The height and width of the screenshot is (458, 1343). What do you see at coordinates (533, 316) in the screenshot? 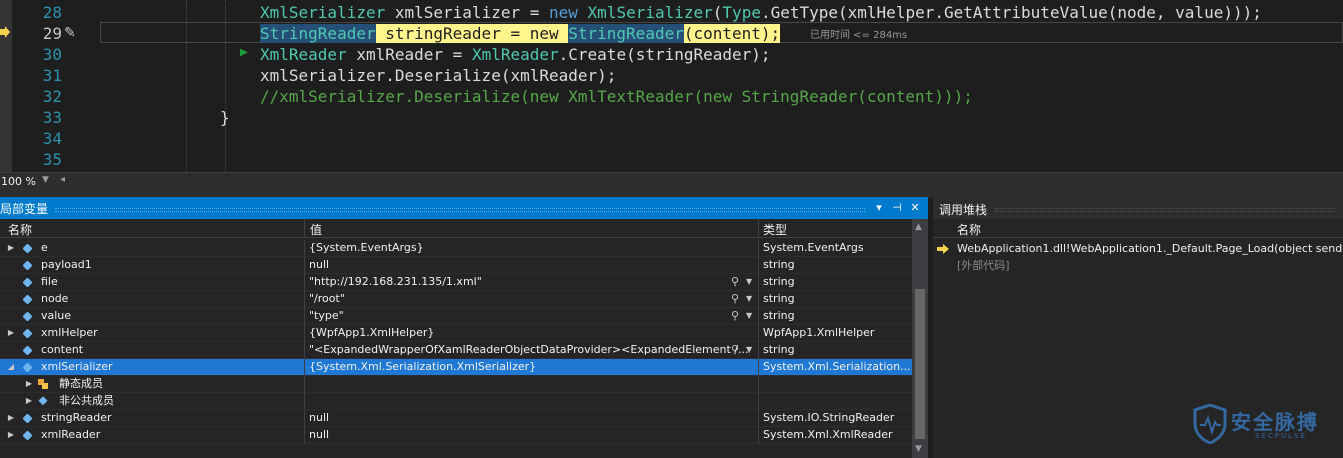
I see `variable-value: "type"` at bounding box center [533, 316].